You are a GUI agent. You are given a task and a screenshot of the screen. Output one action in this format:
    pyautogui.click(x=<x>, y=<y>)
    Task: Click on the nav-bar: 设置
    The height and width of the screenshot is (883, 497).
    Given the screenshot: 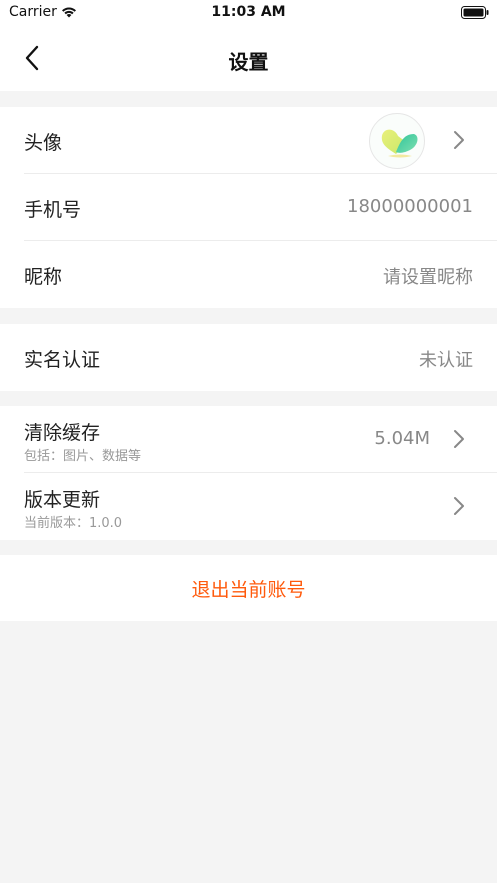 What is the action you would take?
    pyautogui.click(x=248, y=58)
    